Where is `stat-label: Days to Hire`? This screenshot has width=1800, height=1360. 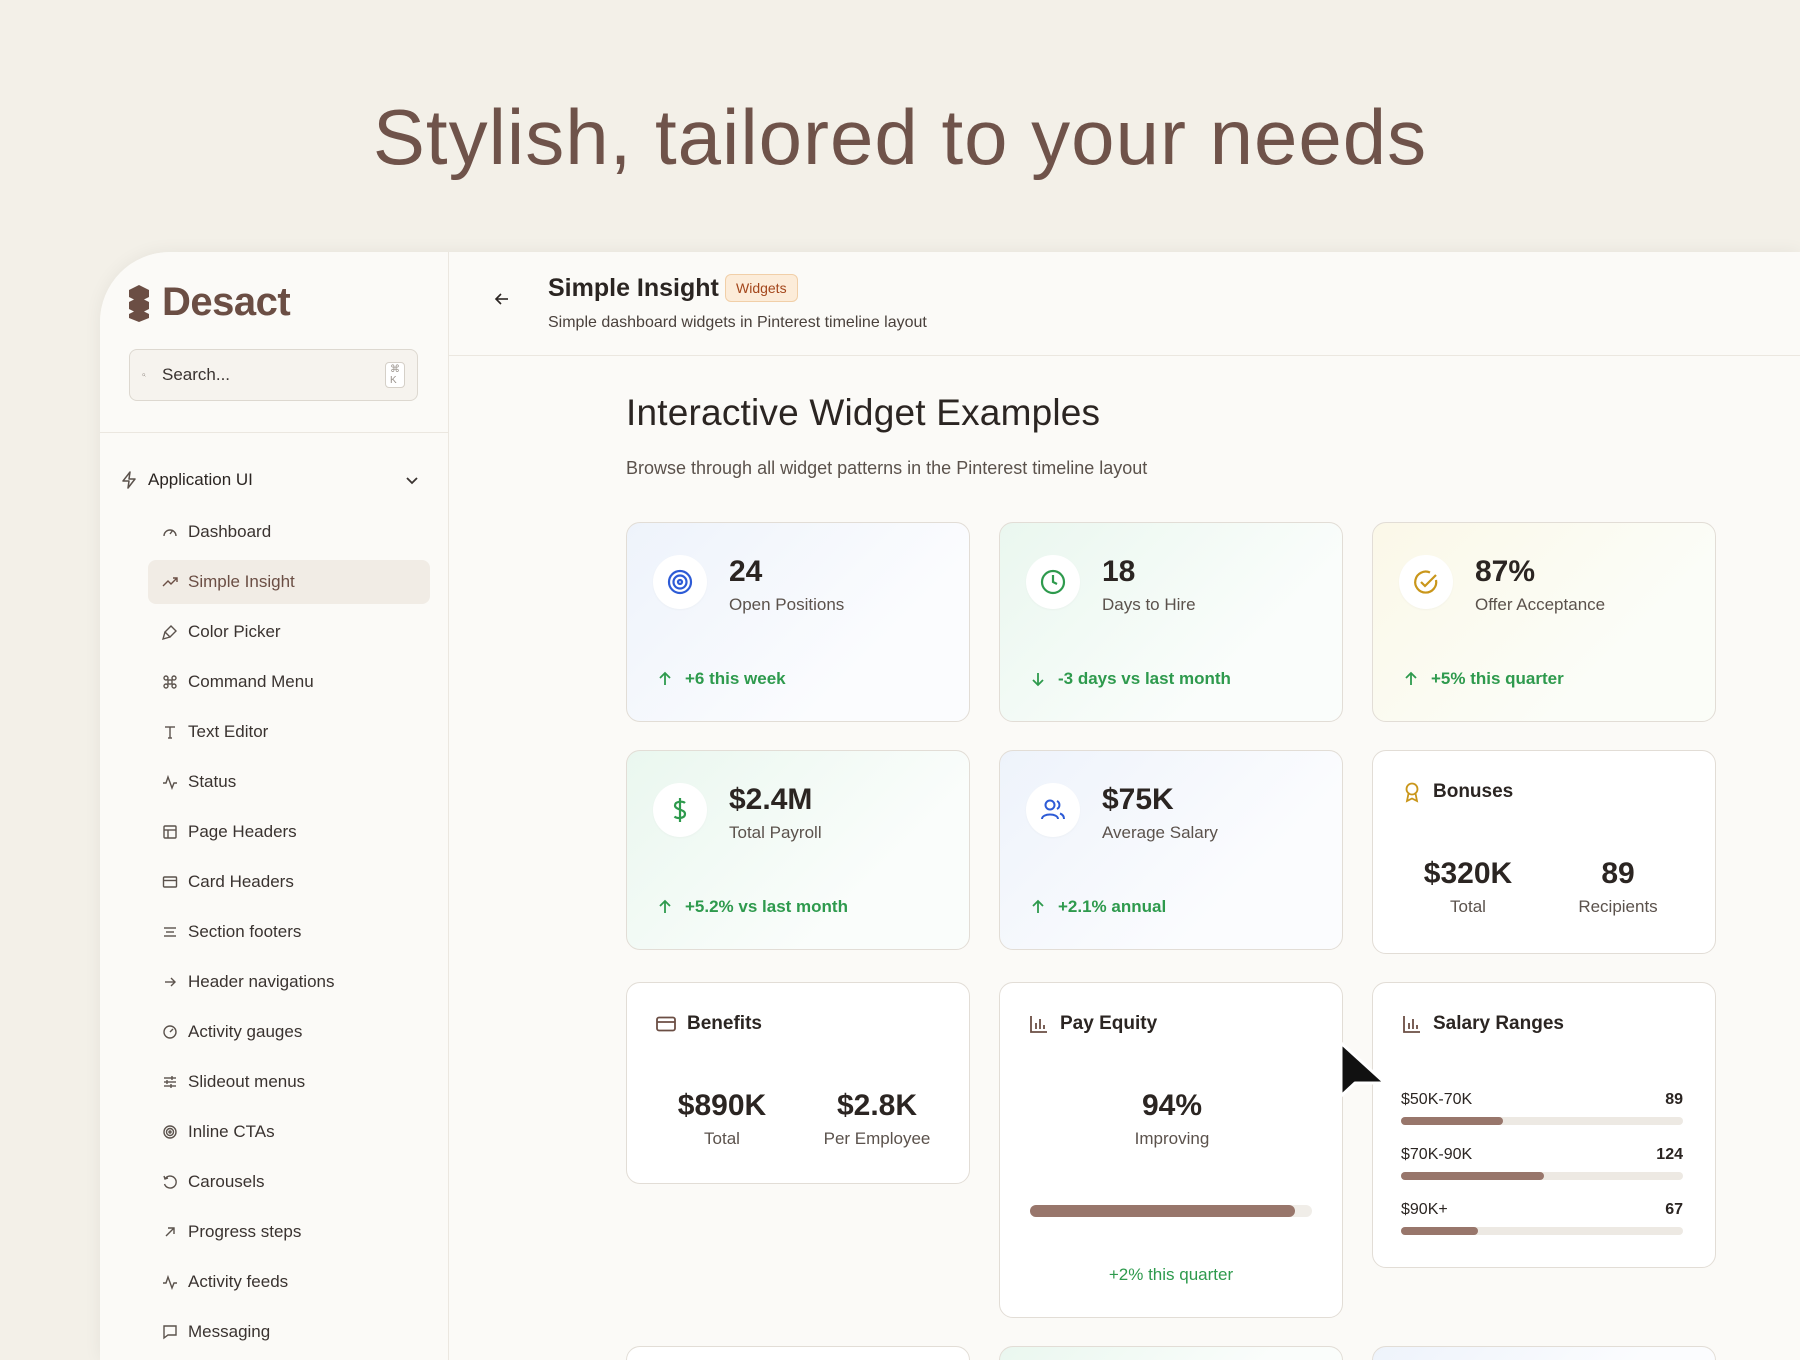
stat-label: Days to Hire is located at coordinates (1149, 604).